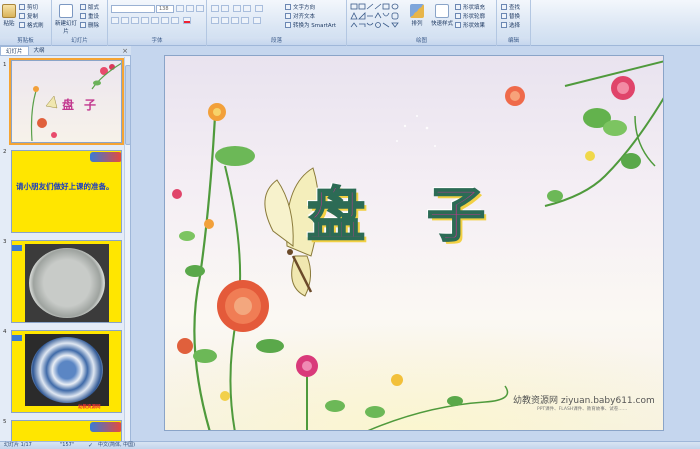 The height and width of the screenshot is (449, 700). I want to click on shape-outline-button: 形状轮廓, so click(470, 16).